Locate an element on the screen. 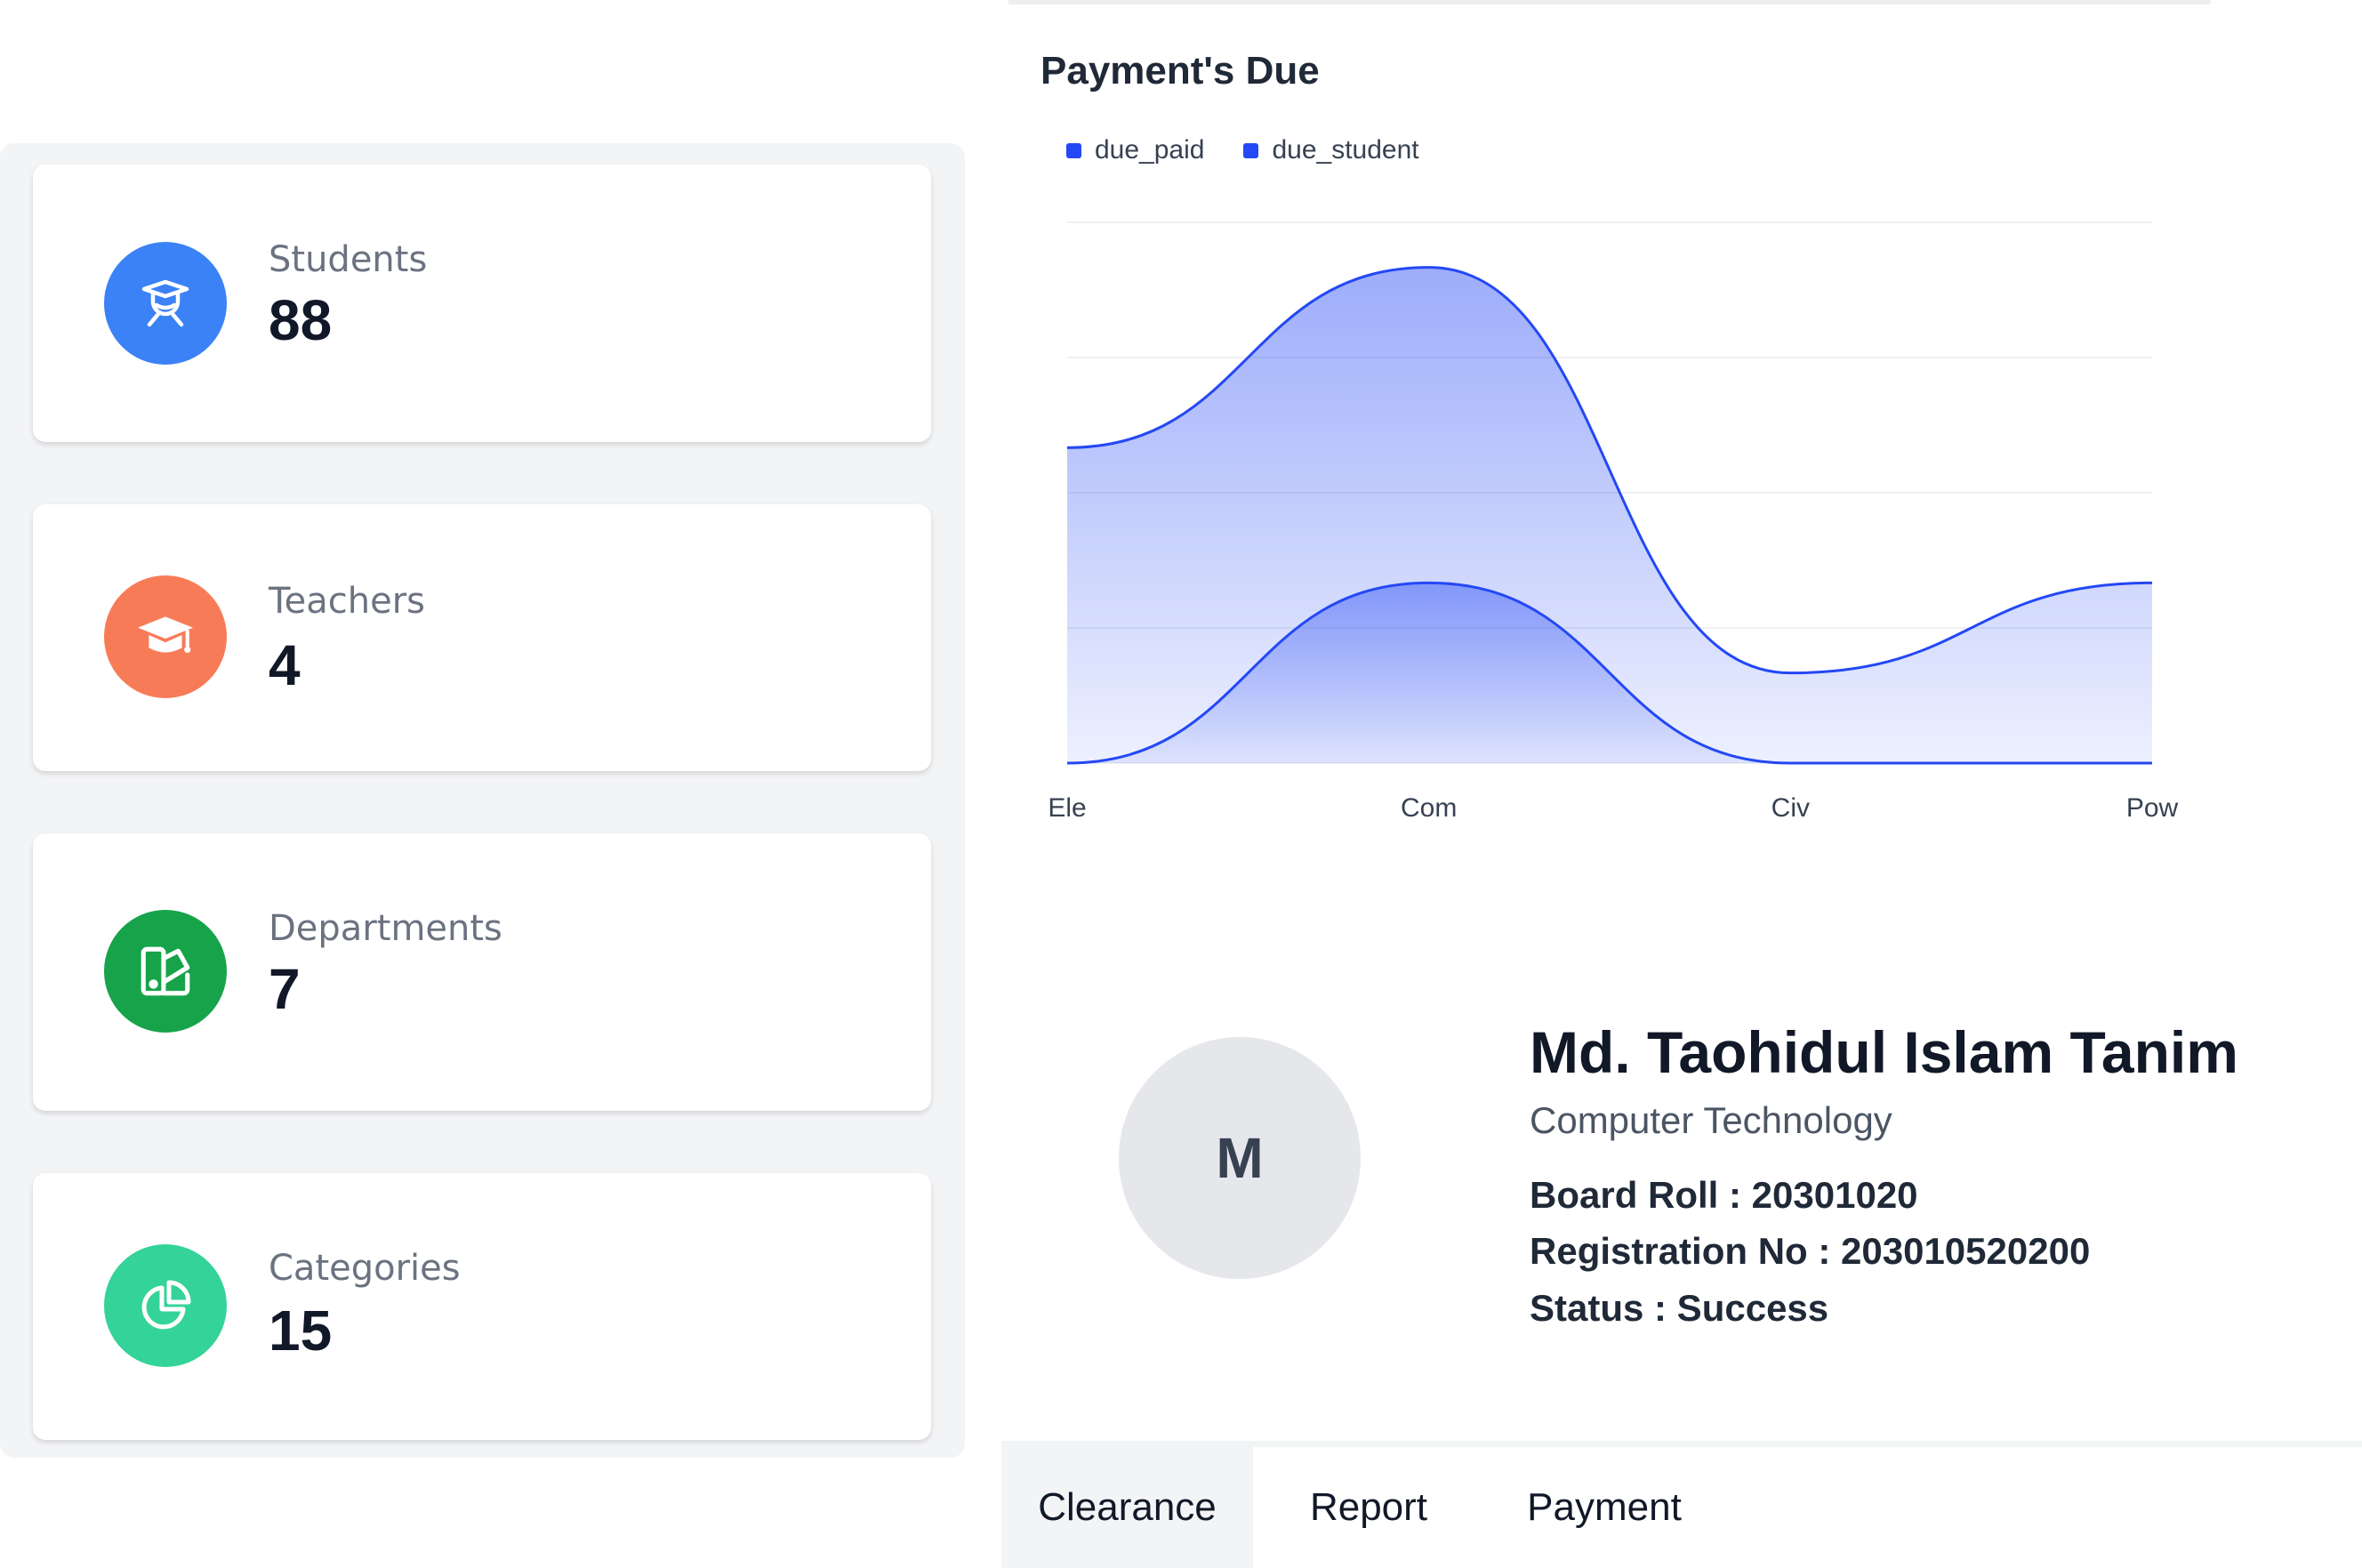  tab-report: Report is located at coordinates (1368, 1507).